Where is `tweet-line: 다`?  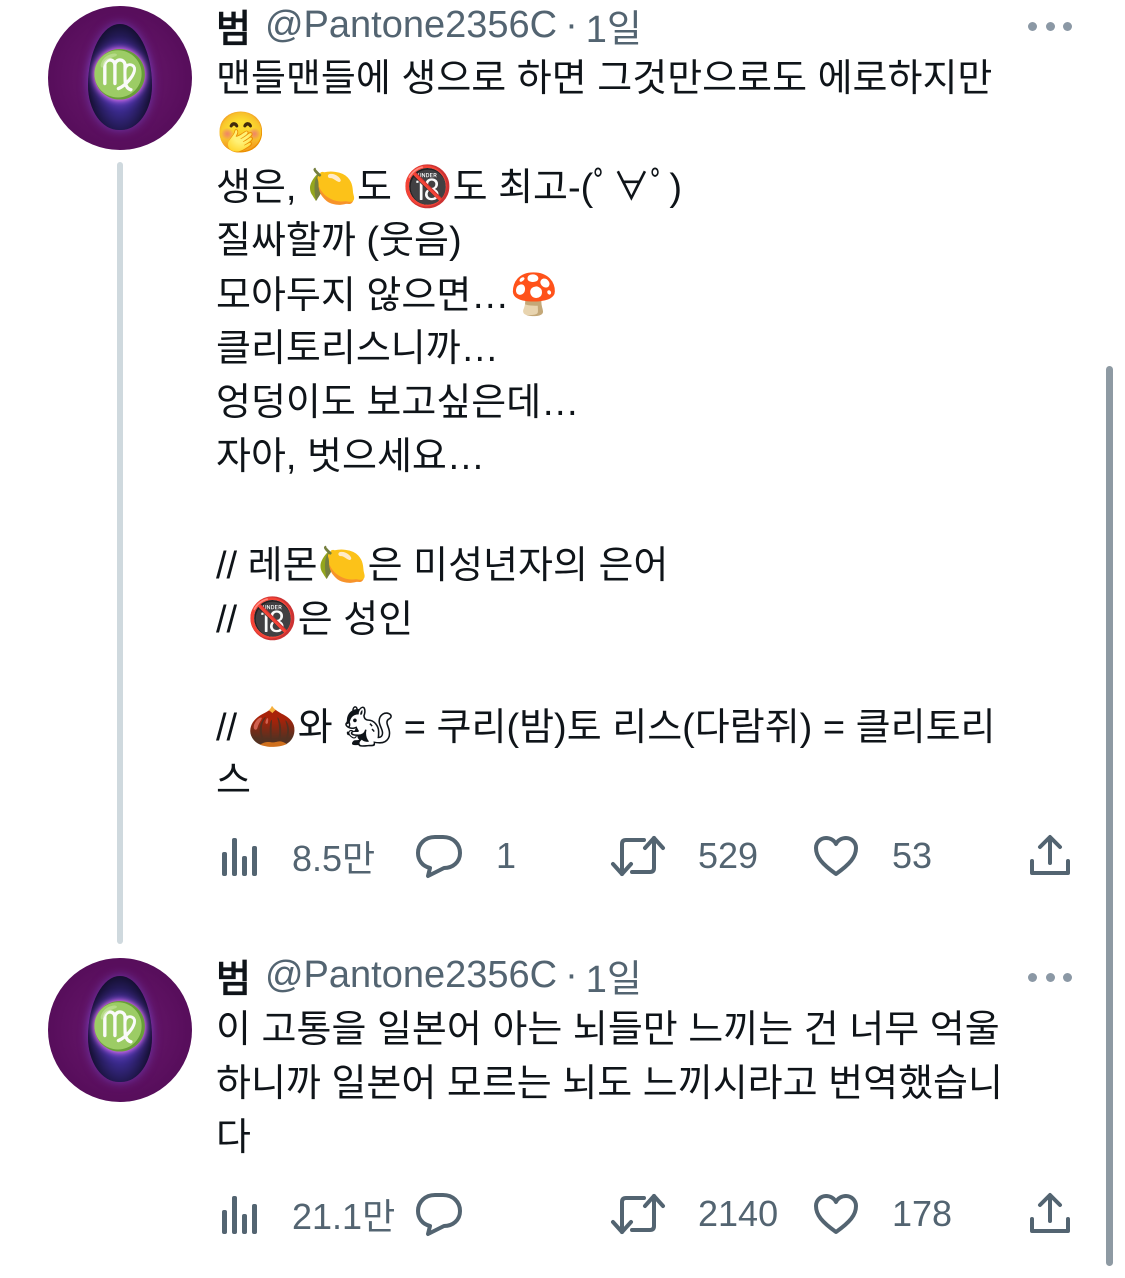 tweet-line: 다 is located at coordinates (233, 1138).